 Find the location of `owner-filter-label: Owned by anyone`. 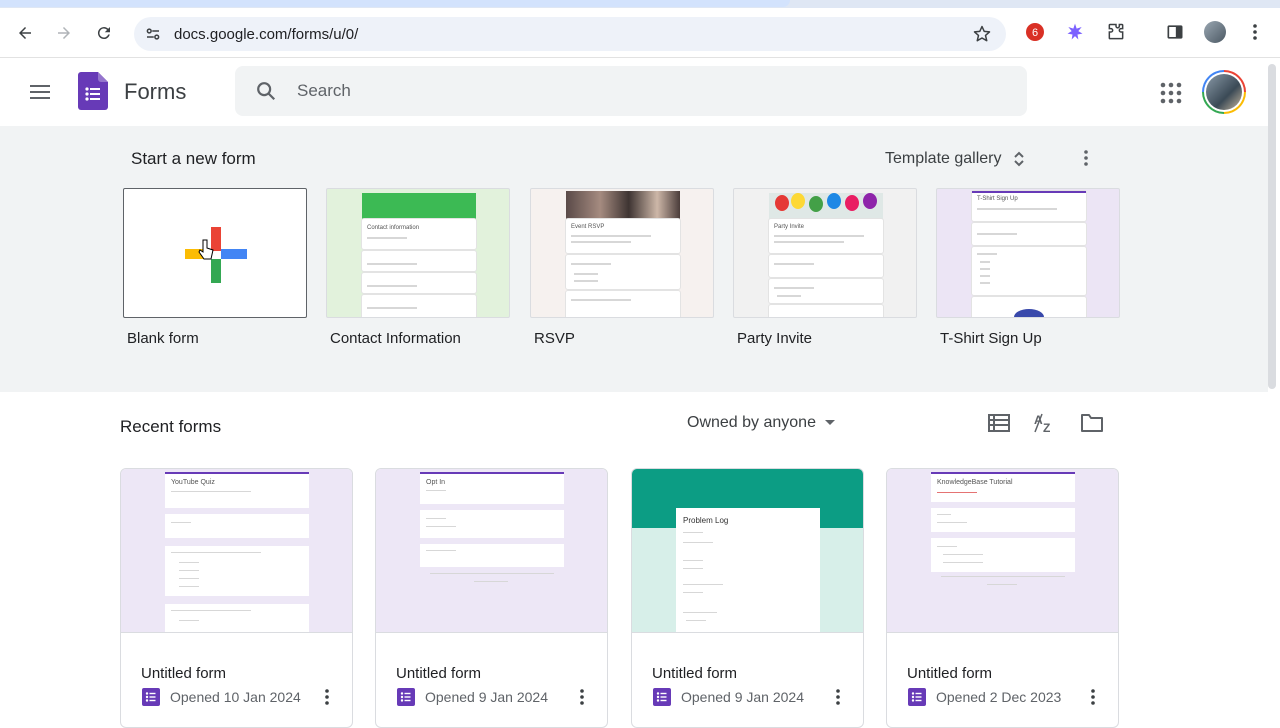

owner-filter-label: Owned by anyone is located at coordinates (751, 422).